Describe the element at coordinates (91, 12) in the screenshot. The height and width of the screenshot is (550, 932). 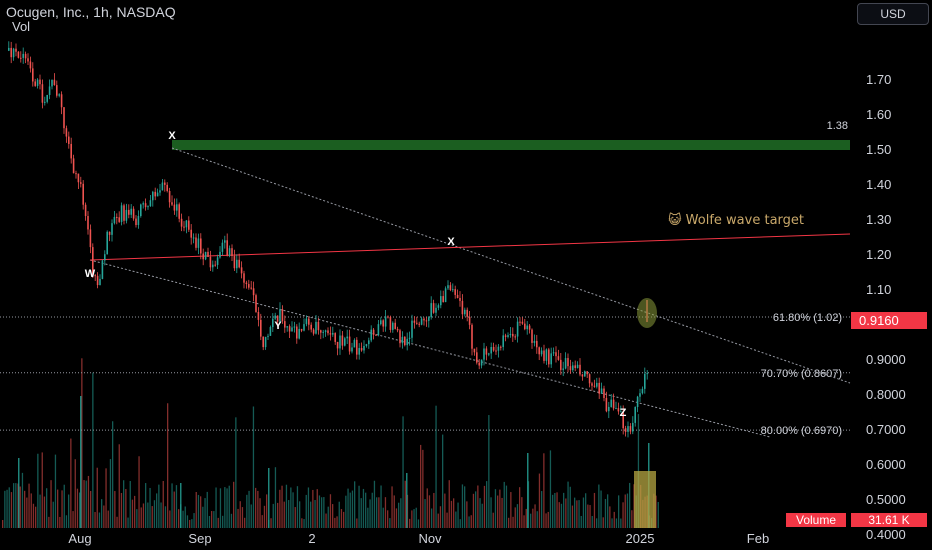
I see `chart-title: Ocugen, Inc., 1h, NASDAQ` at that location.